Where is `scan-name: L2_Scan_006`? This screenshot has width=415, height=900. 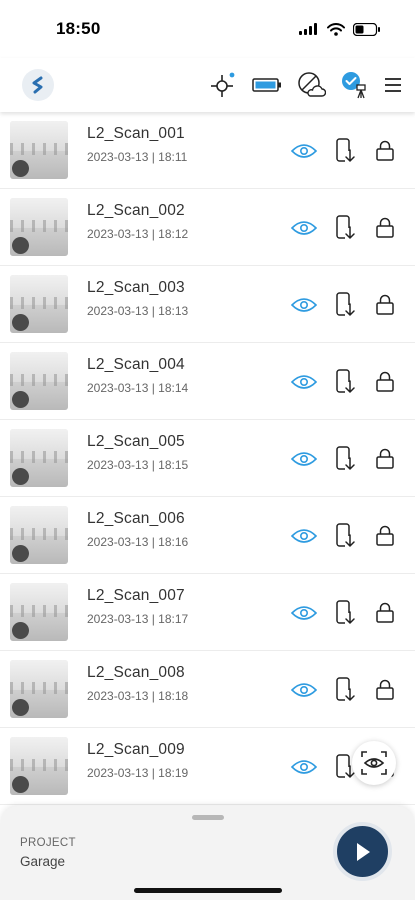
scan-name: L2_Scan_006 is located at coordinates (136, 518).